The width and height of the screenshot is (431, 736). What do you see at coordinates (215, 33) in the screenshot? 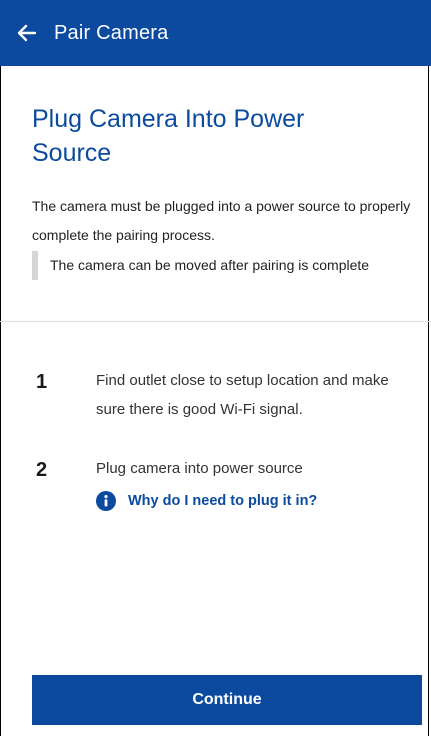
I see `app-bar: Pair Camera` at bounding box center [215, 33].